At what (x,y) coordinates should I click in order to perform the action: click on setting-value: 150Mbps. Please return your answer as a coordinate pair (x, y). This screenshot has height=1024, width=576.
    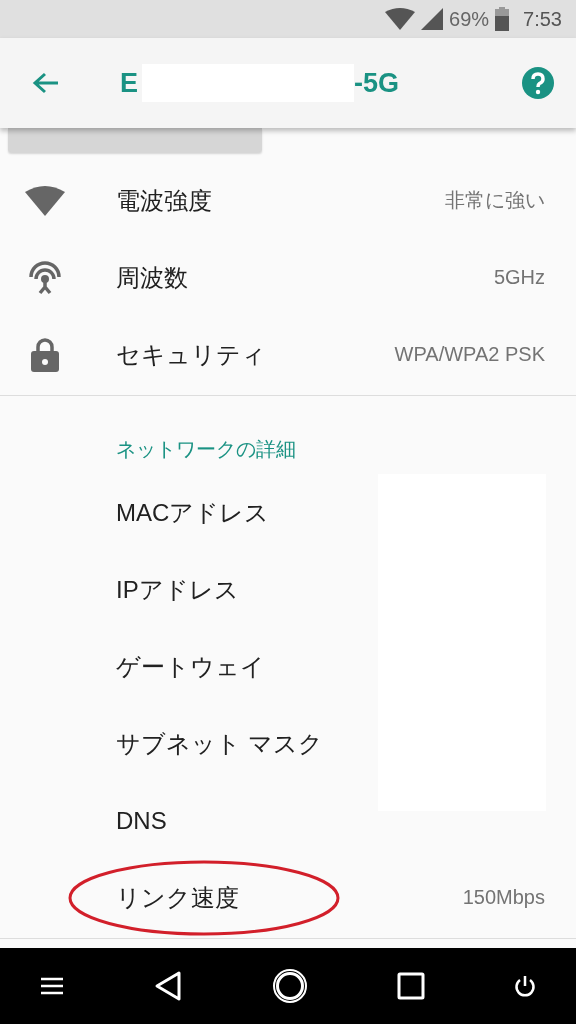
    Looking at the image, I should click on (503, 897).